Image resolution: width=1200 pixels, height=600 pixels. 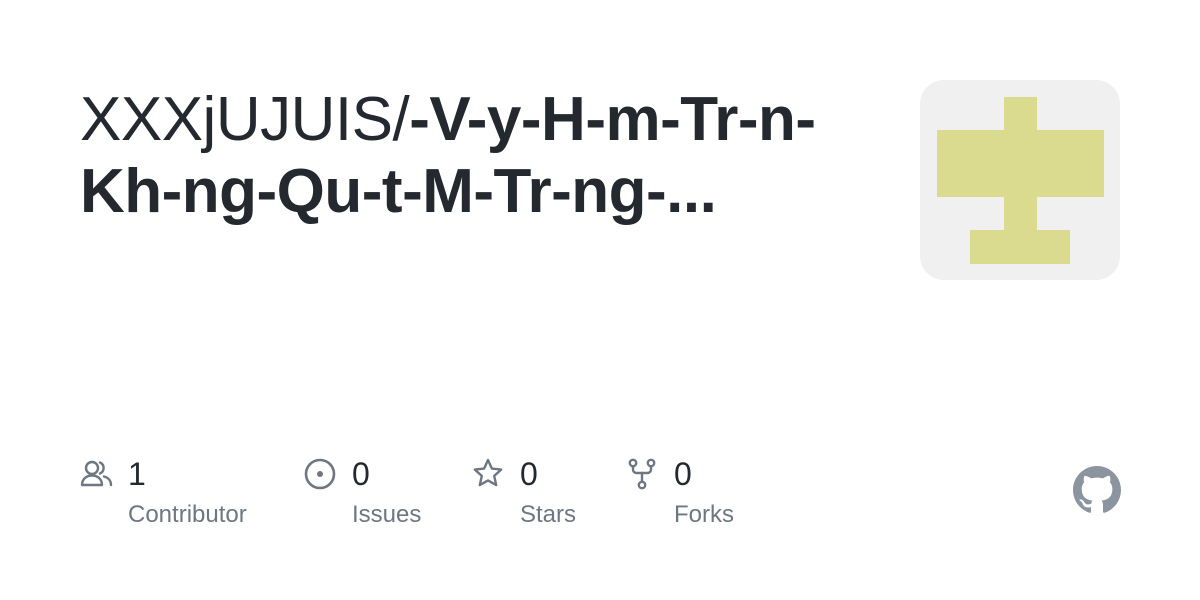 I want to click on forks-label: Forks, so click(x=704, y=514).